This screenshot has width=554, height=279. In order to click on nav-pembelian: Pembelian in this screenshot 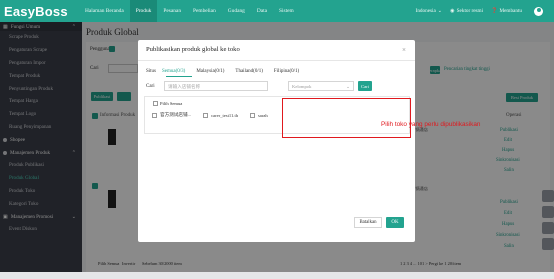, I will do `click(204, 11)`.